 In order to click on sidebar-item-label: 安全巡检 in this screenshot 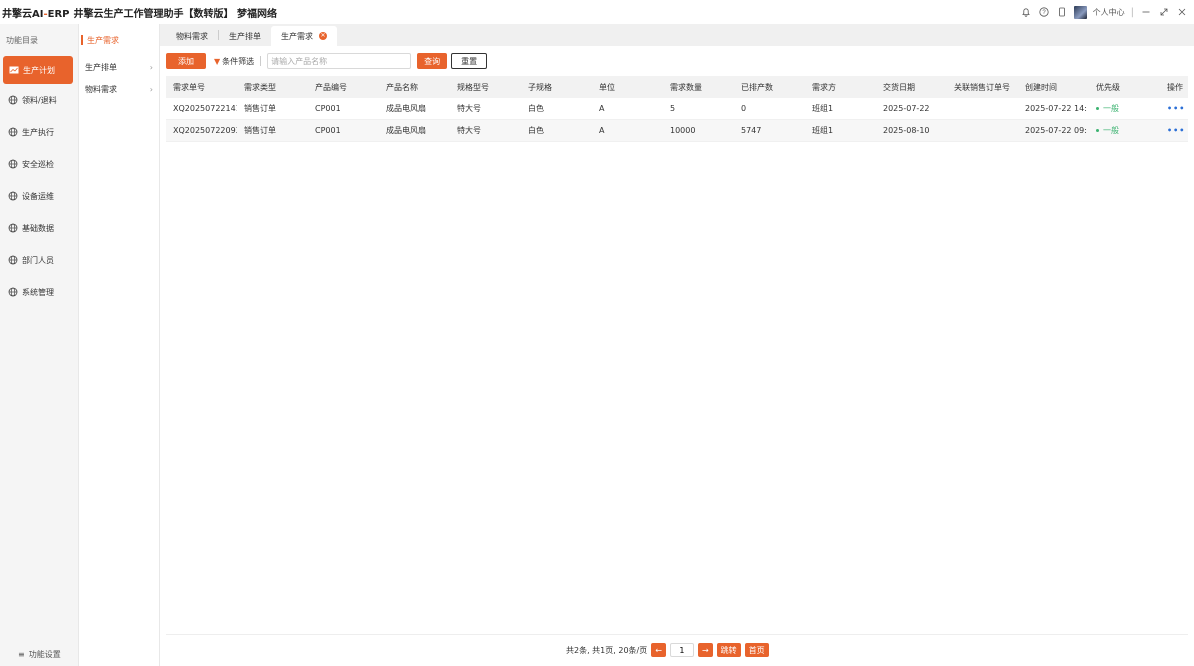, I will do `click(38, 164)`.